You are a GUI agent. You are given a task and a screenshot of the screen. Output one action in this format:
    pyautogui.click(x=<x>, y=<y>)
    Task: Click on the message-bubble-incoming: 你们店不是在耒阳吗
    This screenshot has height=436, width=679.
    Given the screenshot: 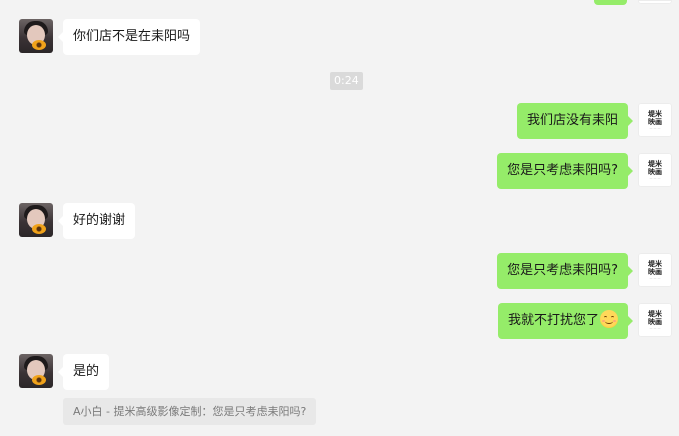 What is the action you would take?
    pyautogui.click(x=129, y=37)
    